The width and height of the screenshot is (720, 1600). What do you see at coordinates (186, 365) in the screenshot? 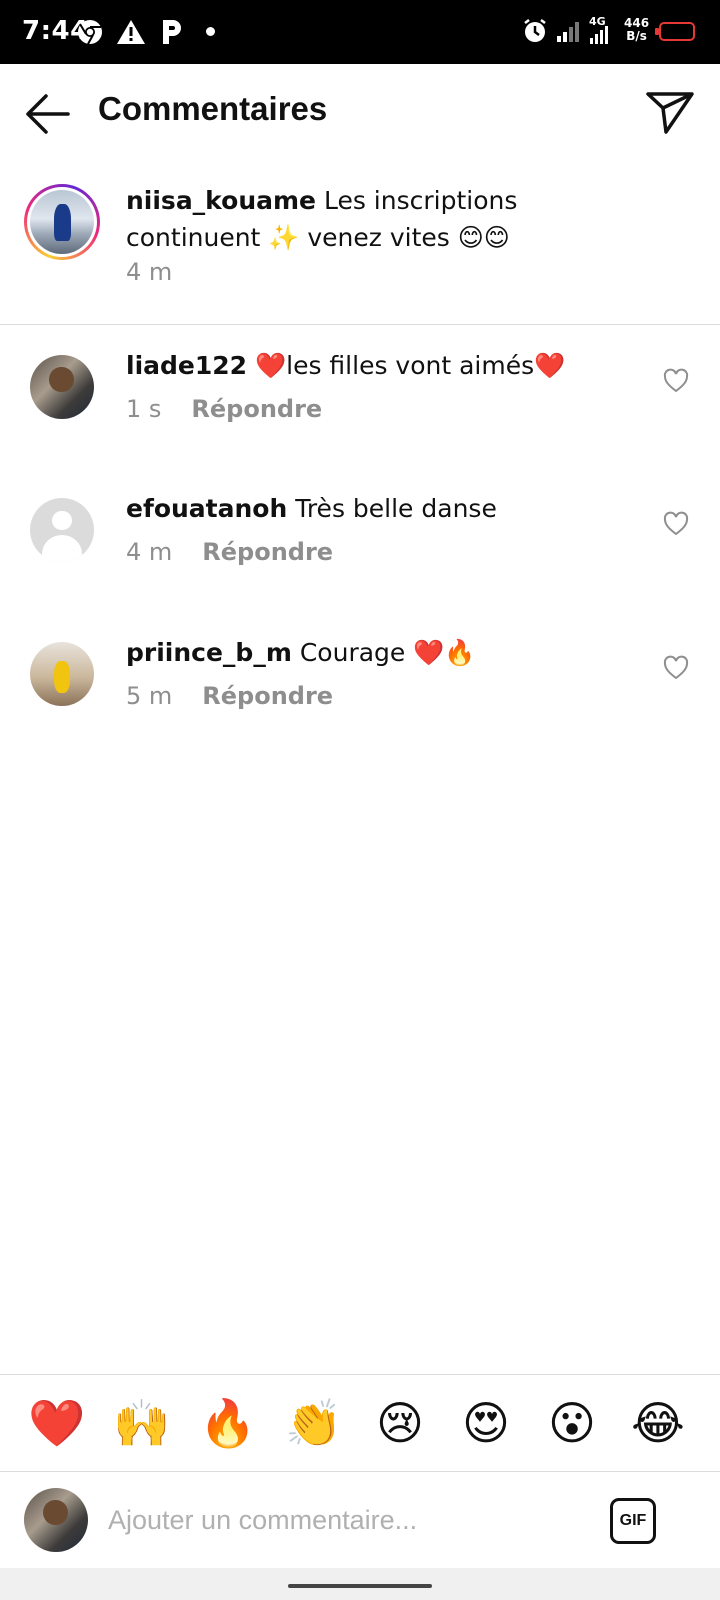
I see `comment-username: liade122` at bounding box center [186, 365].